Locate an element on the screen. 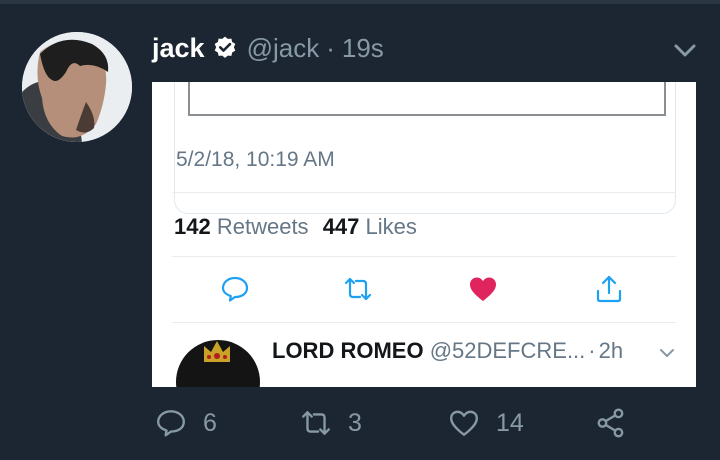  retweets-label: Retweets is located at coordinates (262, 226).